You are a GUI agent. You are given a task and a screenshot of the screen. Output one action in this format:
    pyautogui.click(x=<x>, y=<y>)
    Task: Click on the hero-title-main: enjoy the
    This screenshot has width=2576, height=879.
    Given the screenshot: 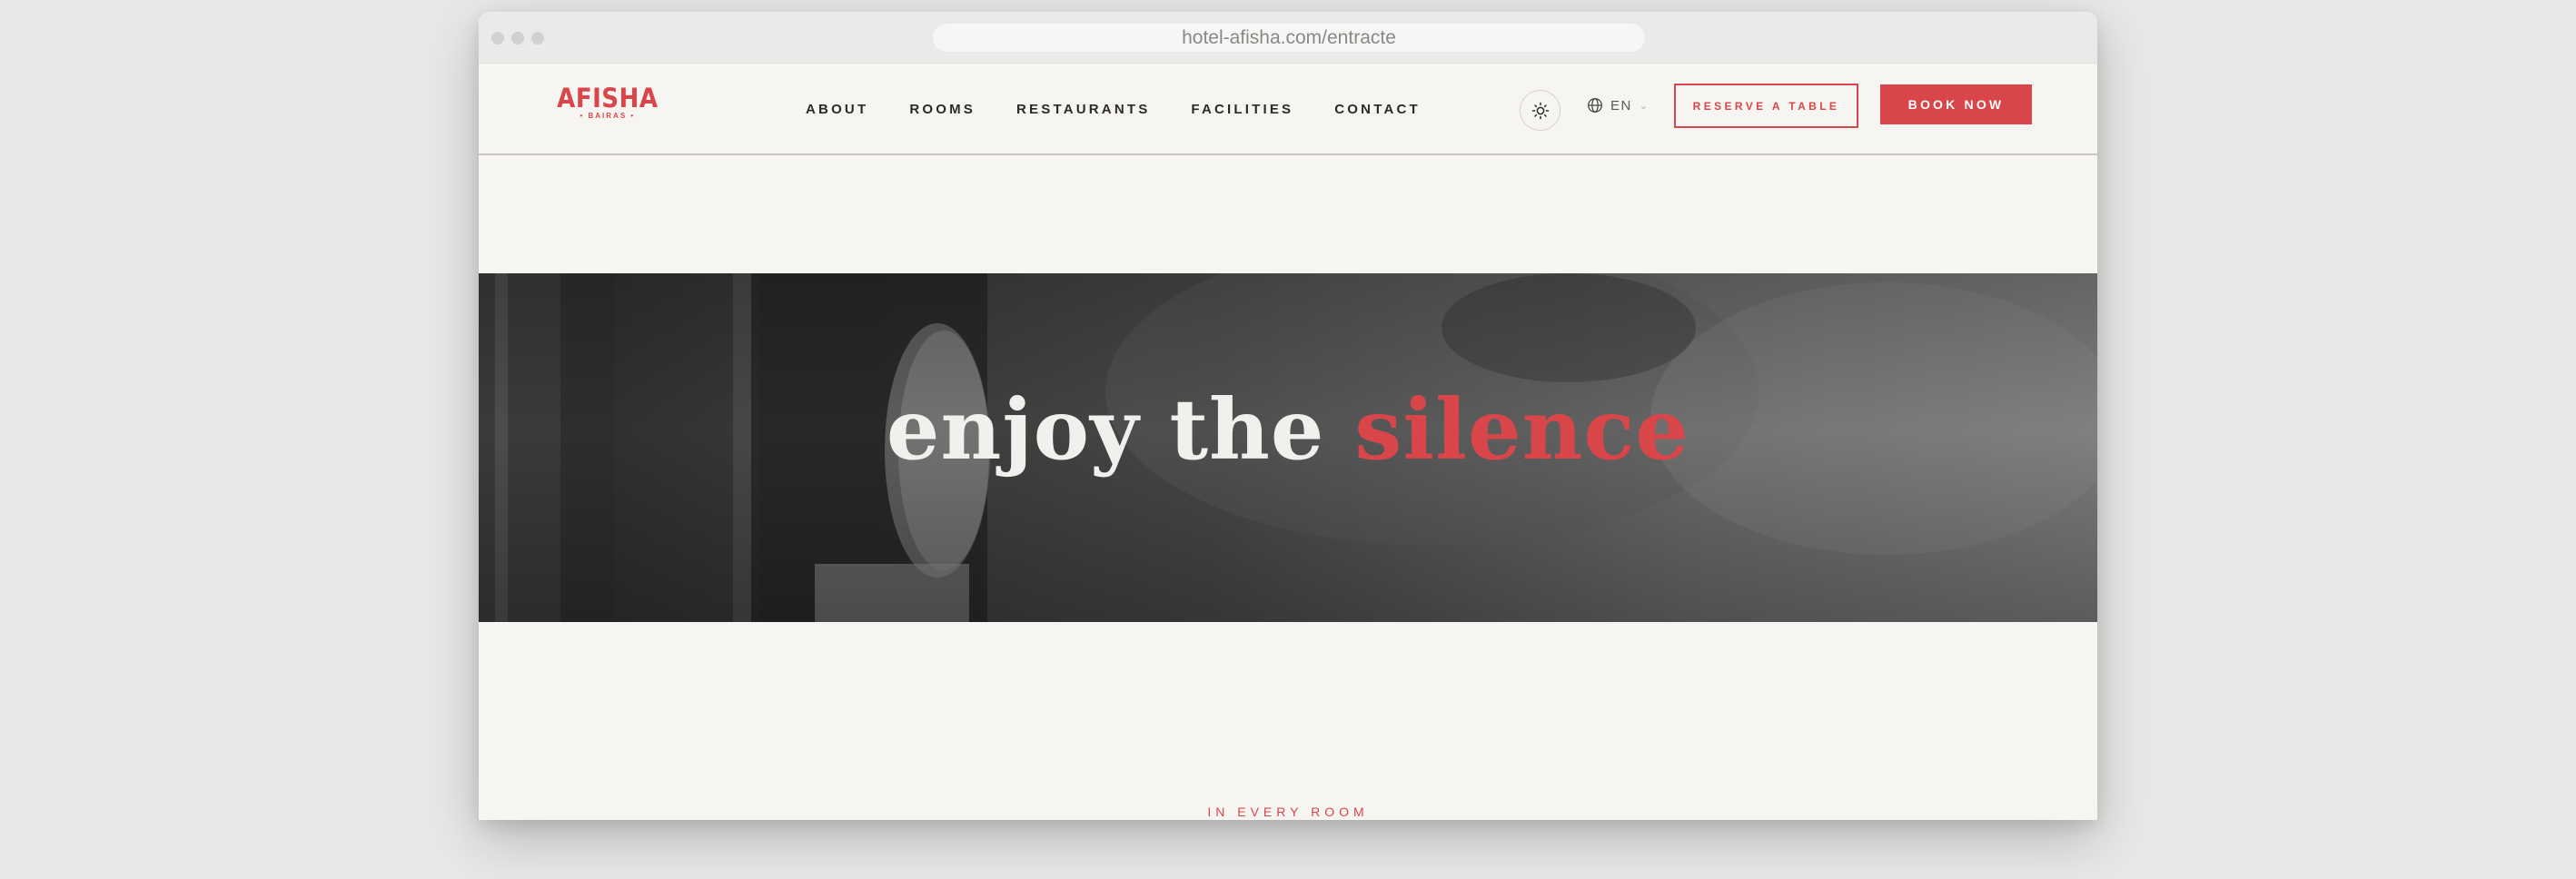 What is the action you would take?
    pyautogui.click(x=1105, y=429)
    